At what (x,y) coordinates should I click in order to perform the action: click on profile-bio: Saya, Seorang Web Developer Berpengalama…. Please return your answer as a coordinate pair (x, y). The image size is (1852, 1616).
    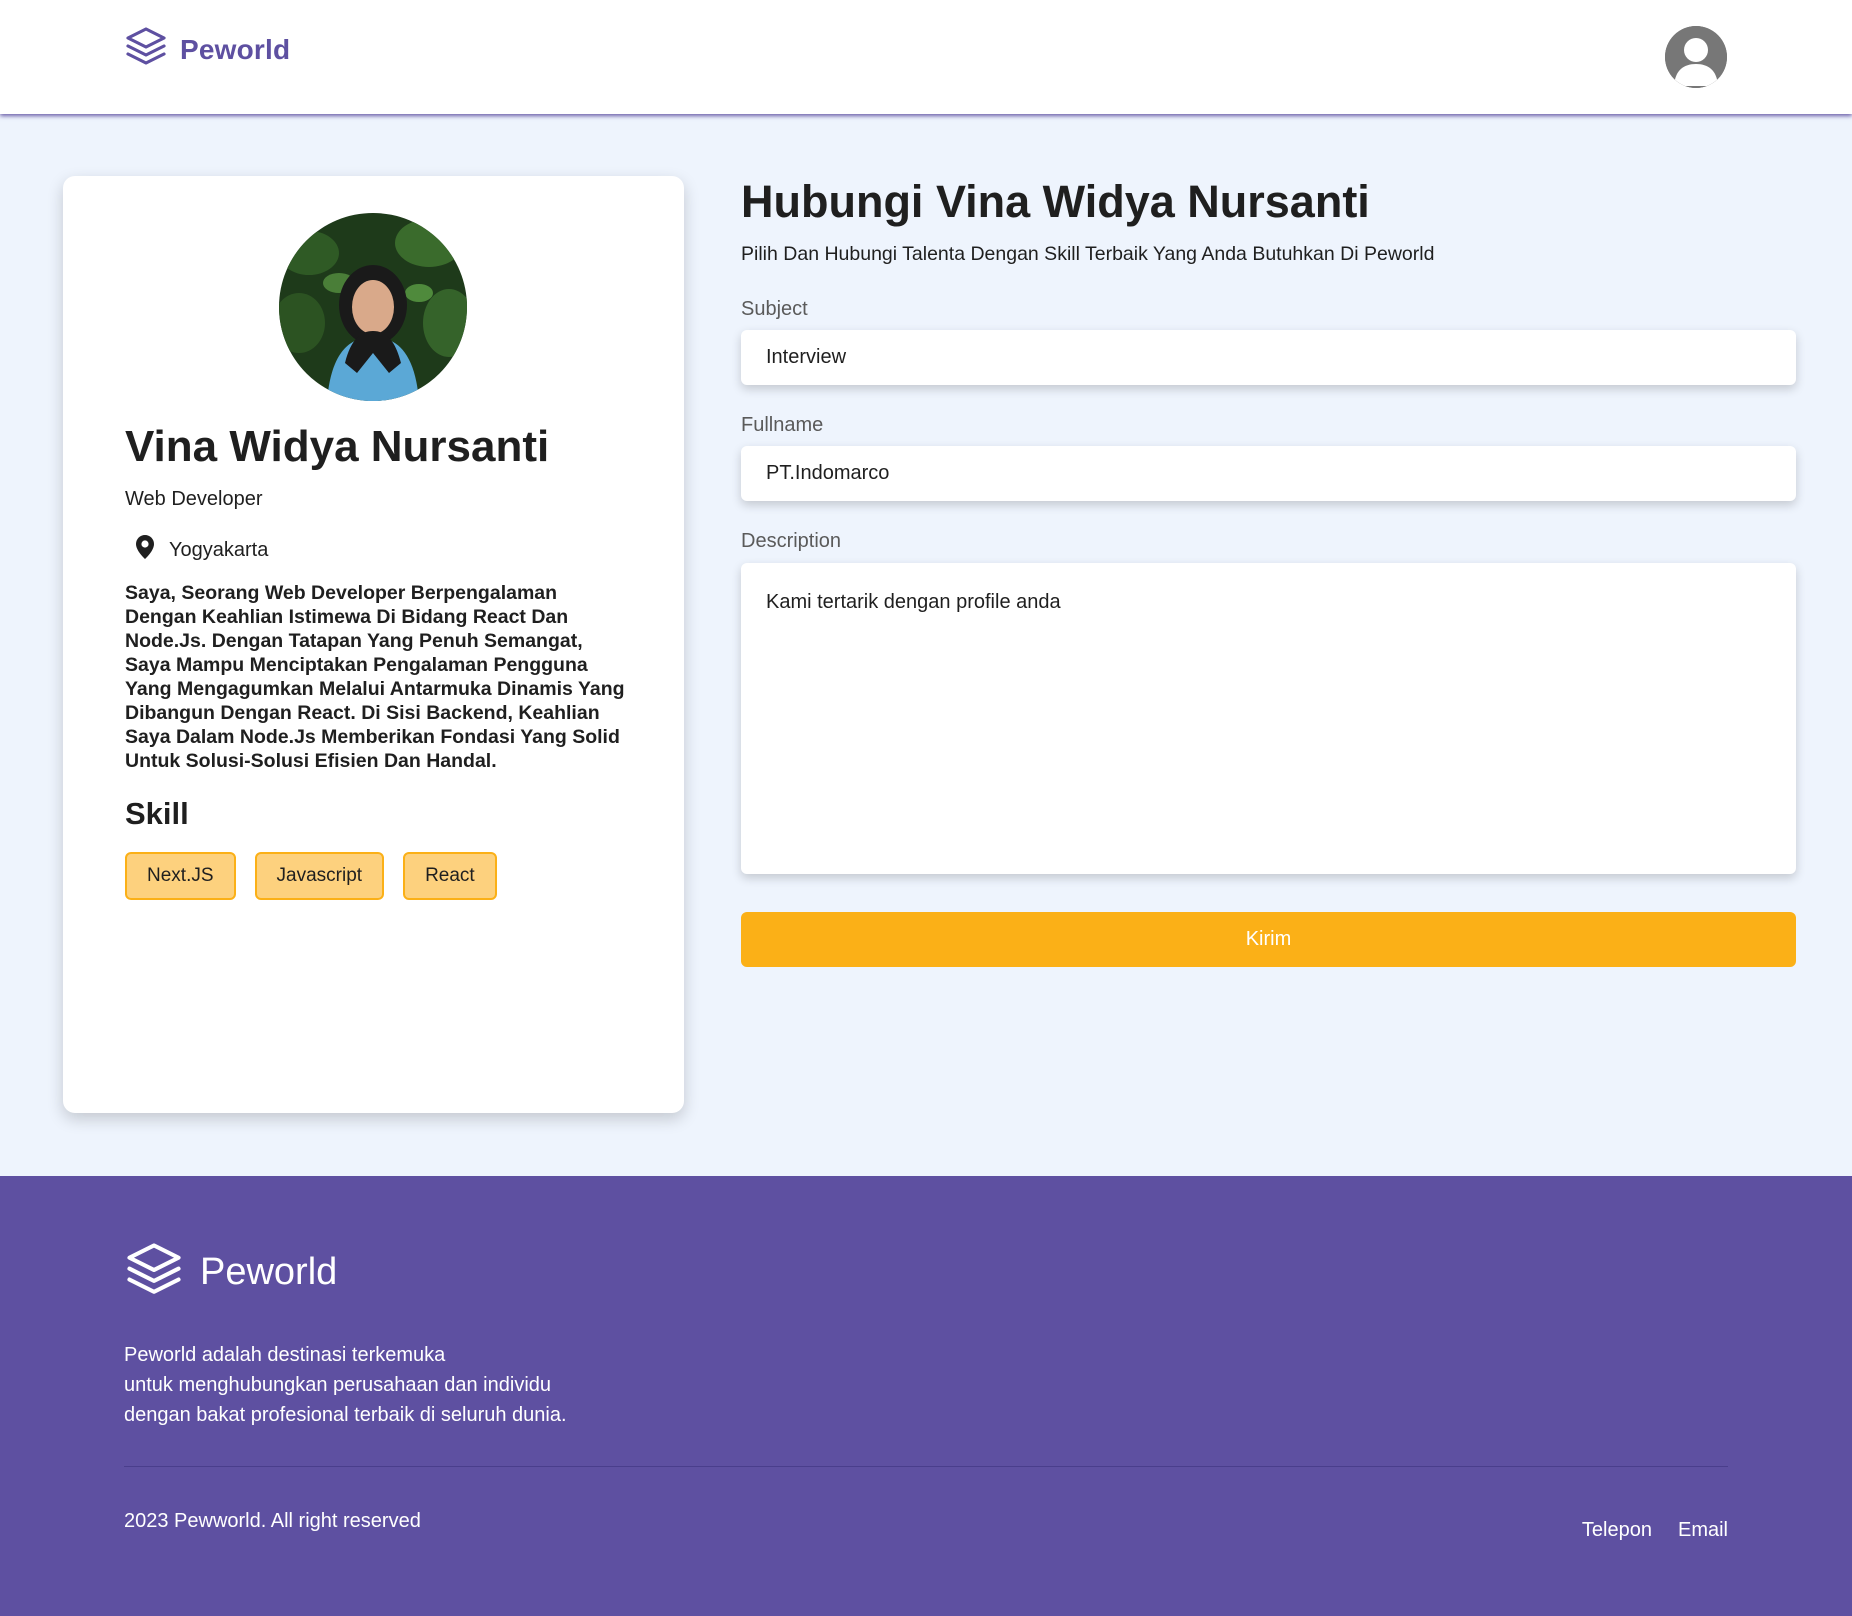
    Looking at the image, I should click on (375, 677).